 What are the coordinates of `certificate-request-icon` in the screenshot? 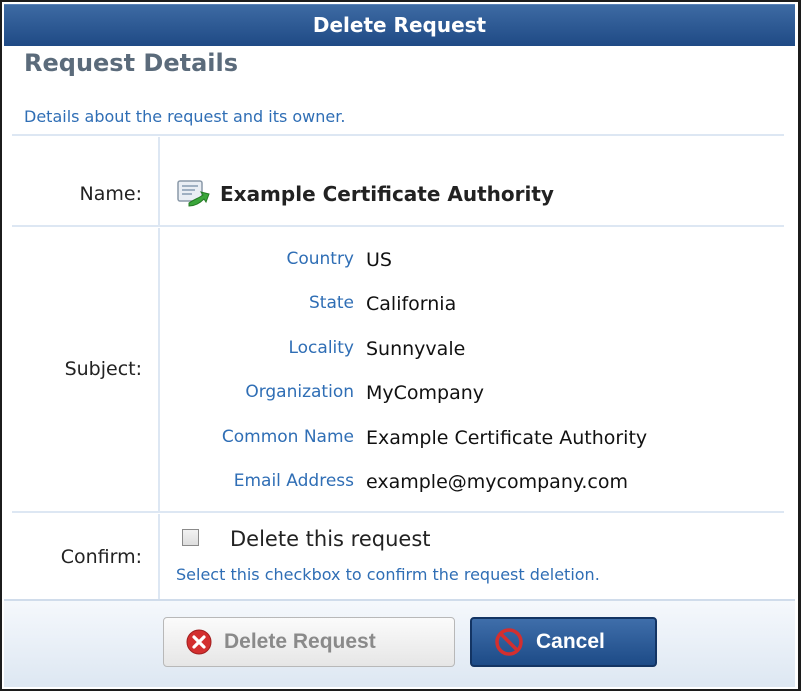 It's located at (193, 193).